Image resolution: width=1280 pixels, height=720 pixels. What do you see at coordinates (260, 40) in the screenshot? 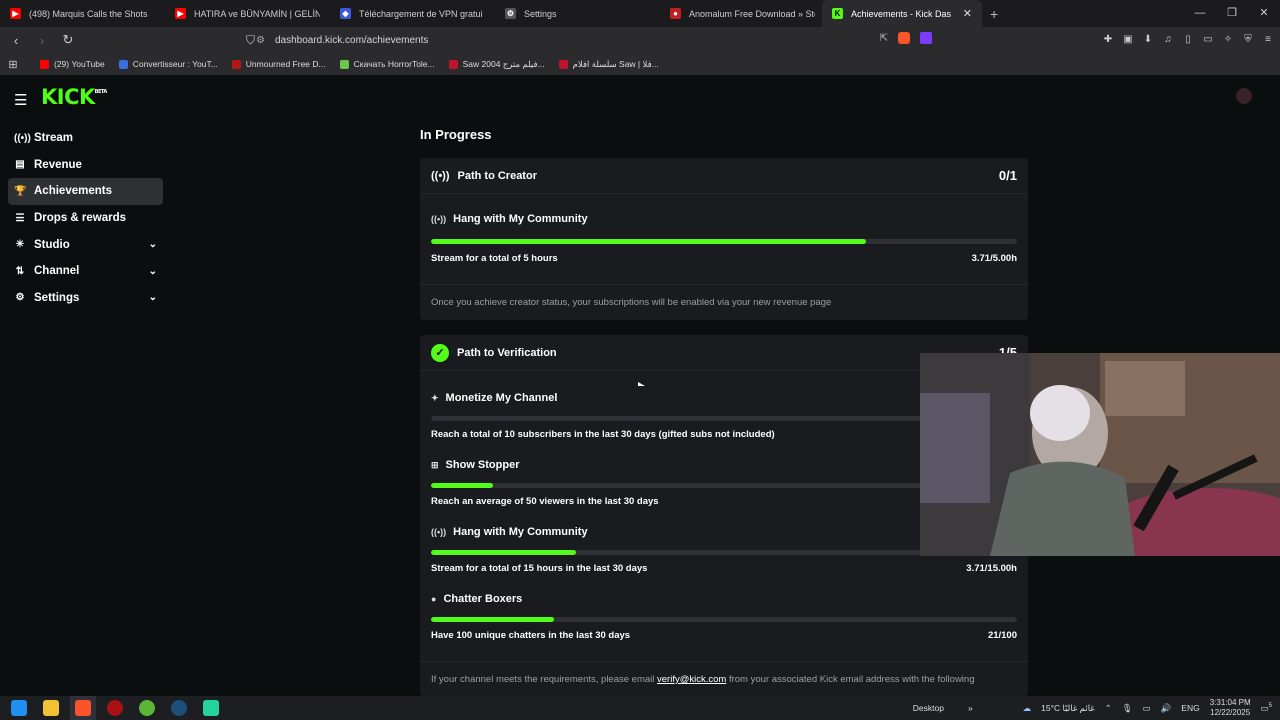
I see `site-info-icon: ⚙` at bounding box center [260, 40].